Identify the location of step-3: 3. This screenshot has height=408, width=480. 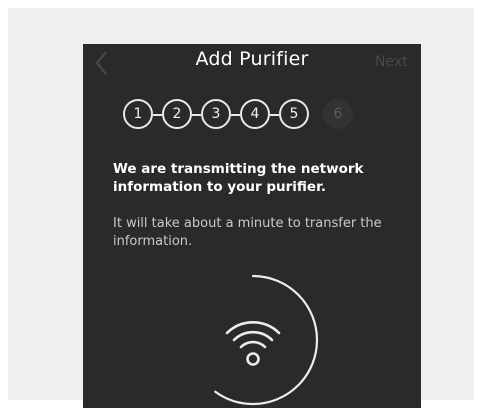
(216, 114).